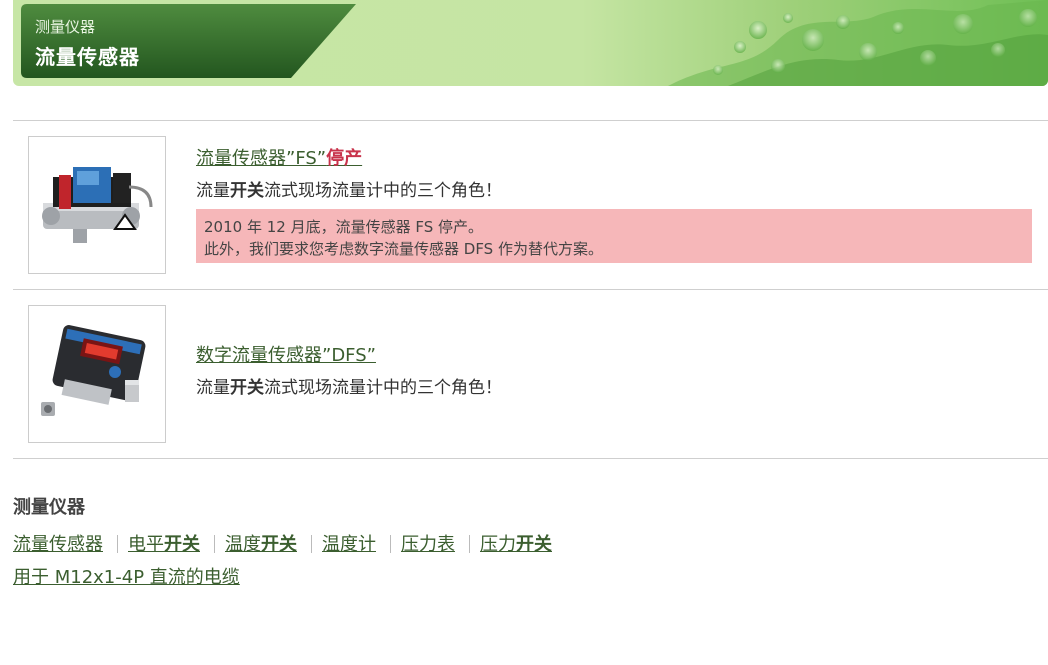 This screenshot has height=665, width=1048. I want to click on link-temperature-switch: 温度开关, so click(261, 544).